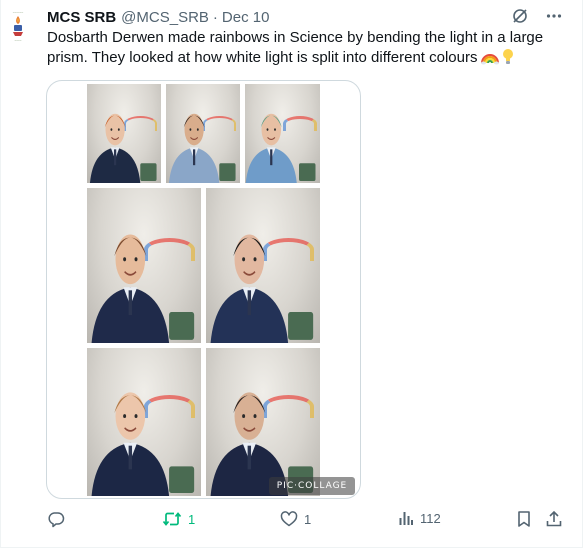 The height and width of the screenshot is (548, 583). I want to click on views-count: 112, so click(430, 518).